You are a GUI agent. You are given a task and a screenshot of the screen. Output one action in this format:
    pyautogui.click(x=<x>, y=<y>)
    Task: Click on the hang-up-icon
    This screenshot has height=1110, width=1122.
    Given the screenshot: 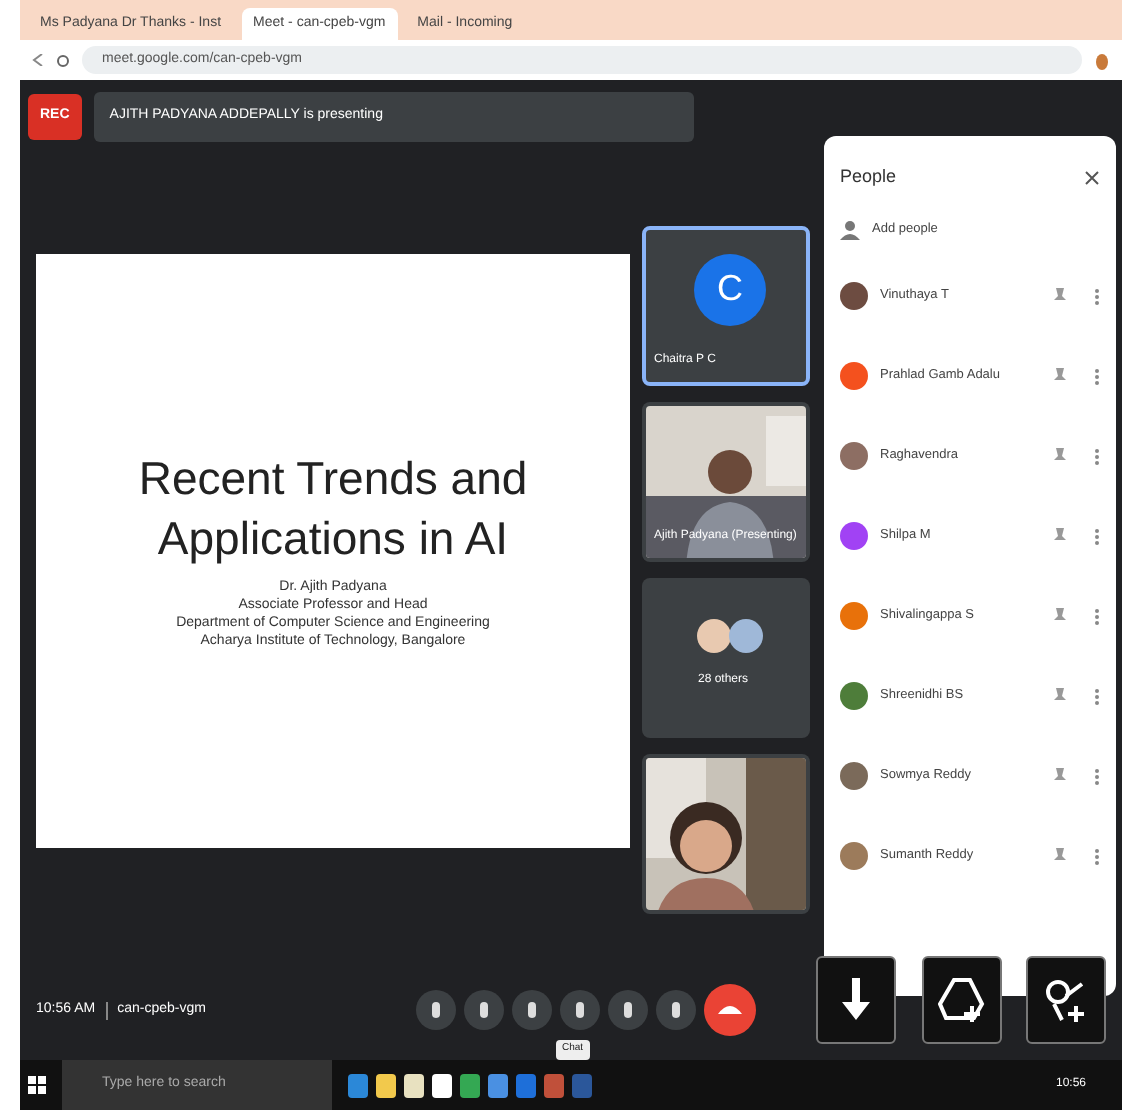 What is the action you would take?
    pyautogui.click(x=729, y=1010)
    